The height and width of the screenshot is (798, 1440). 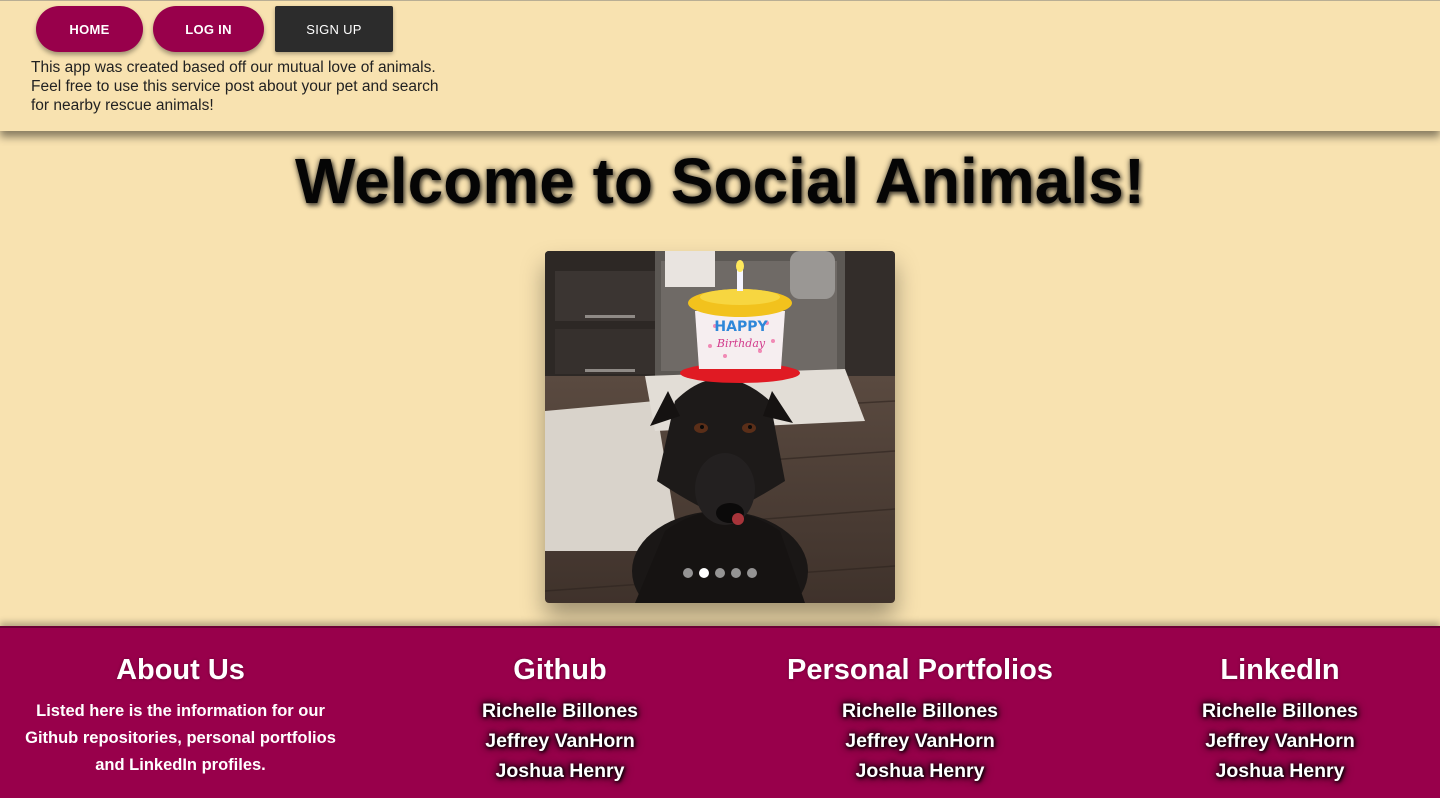 I want to click on portfolio-link-joshua: Joshua Henry, so click(x=920, y=771).